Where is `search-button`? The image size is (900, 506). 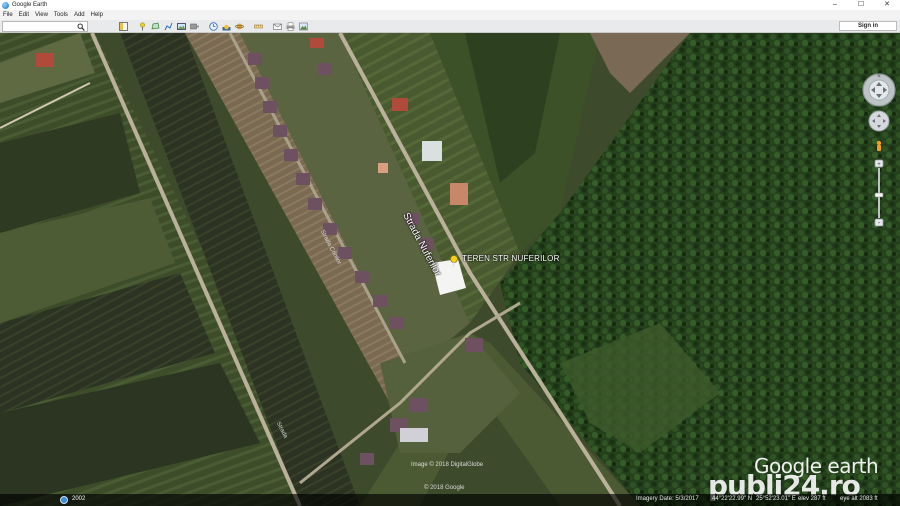
search-button is located at coordinates (81, 26).